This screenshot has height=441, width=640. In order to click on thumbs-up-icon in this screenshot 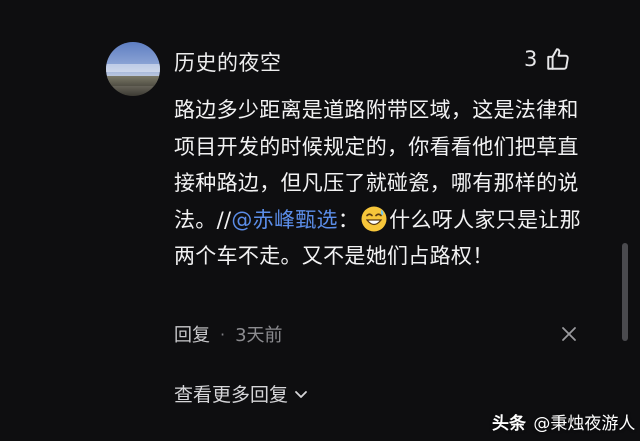, I will do `click(558, 59)`.